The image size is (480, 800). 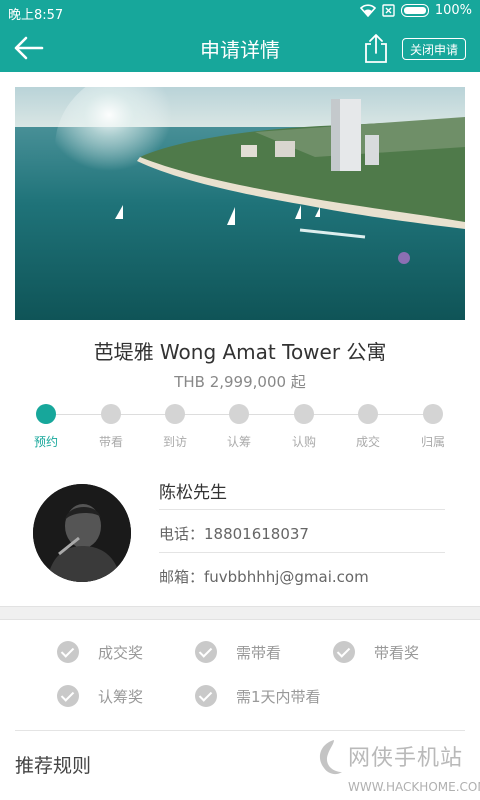 I want to click on share-icon, so click(x=376, y=48).